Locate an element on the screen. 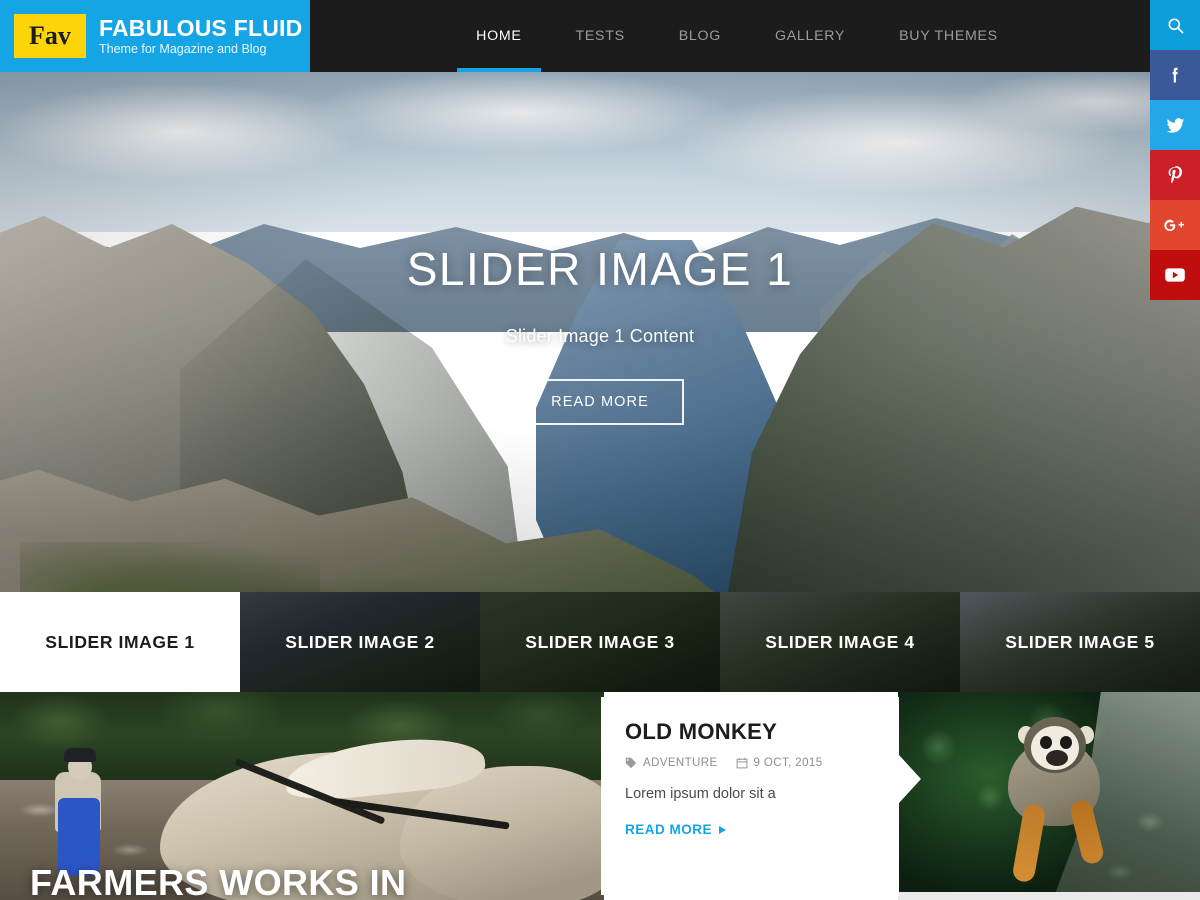  farm-feature-title: FARMERS WORKS IN is located at coordinates (218, 881).